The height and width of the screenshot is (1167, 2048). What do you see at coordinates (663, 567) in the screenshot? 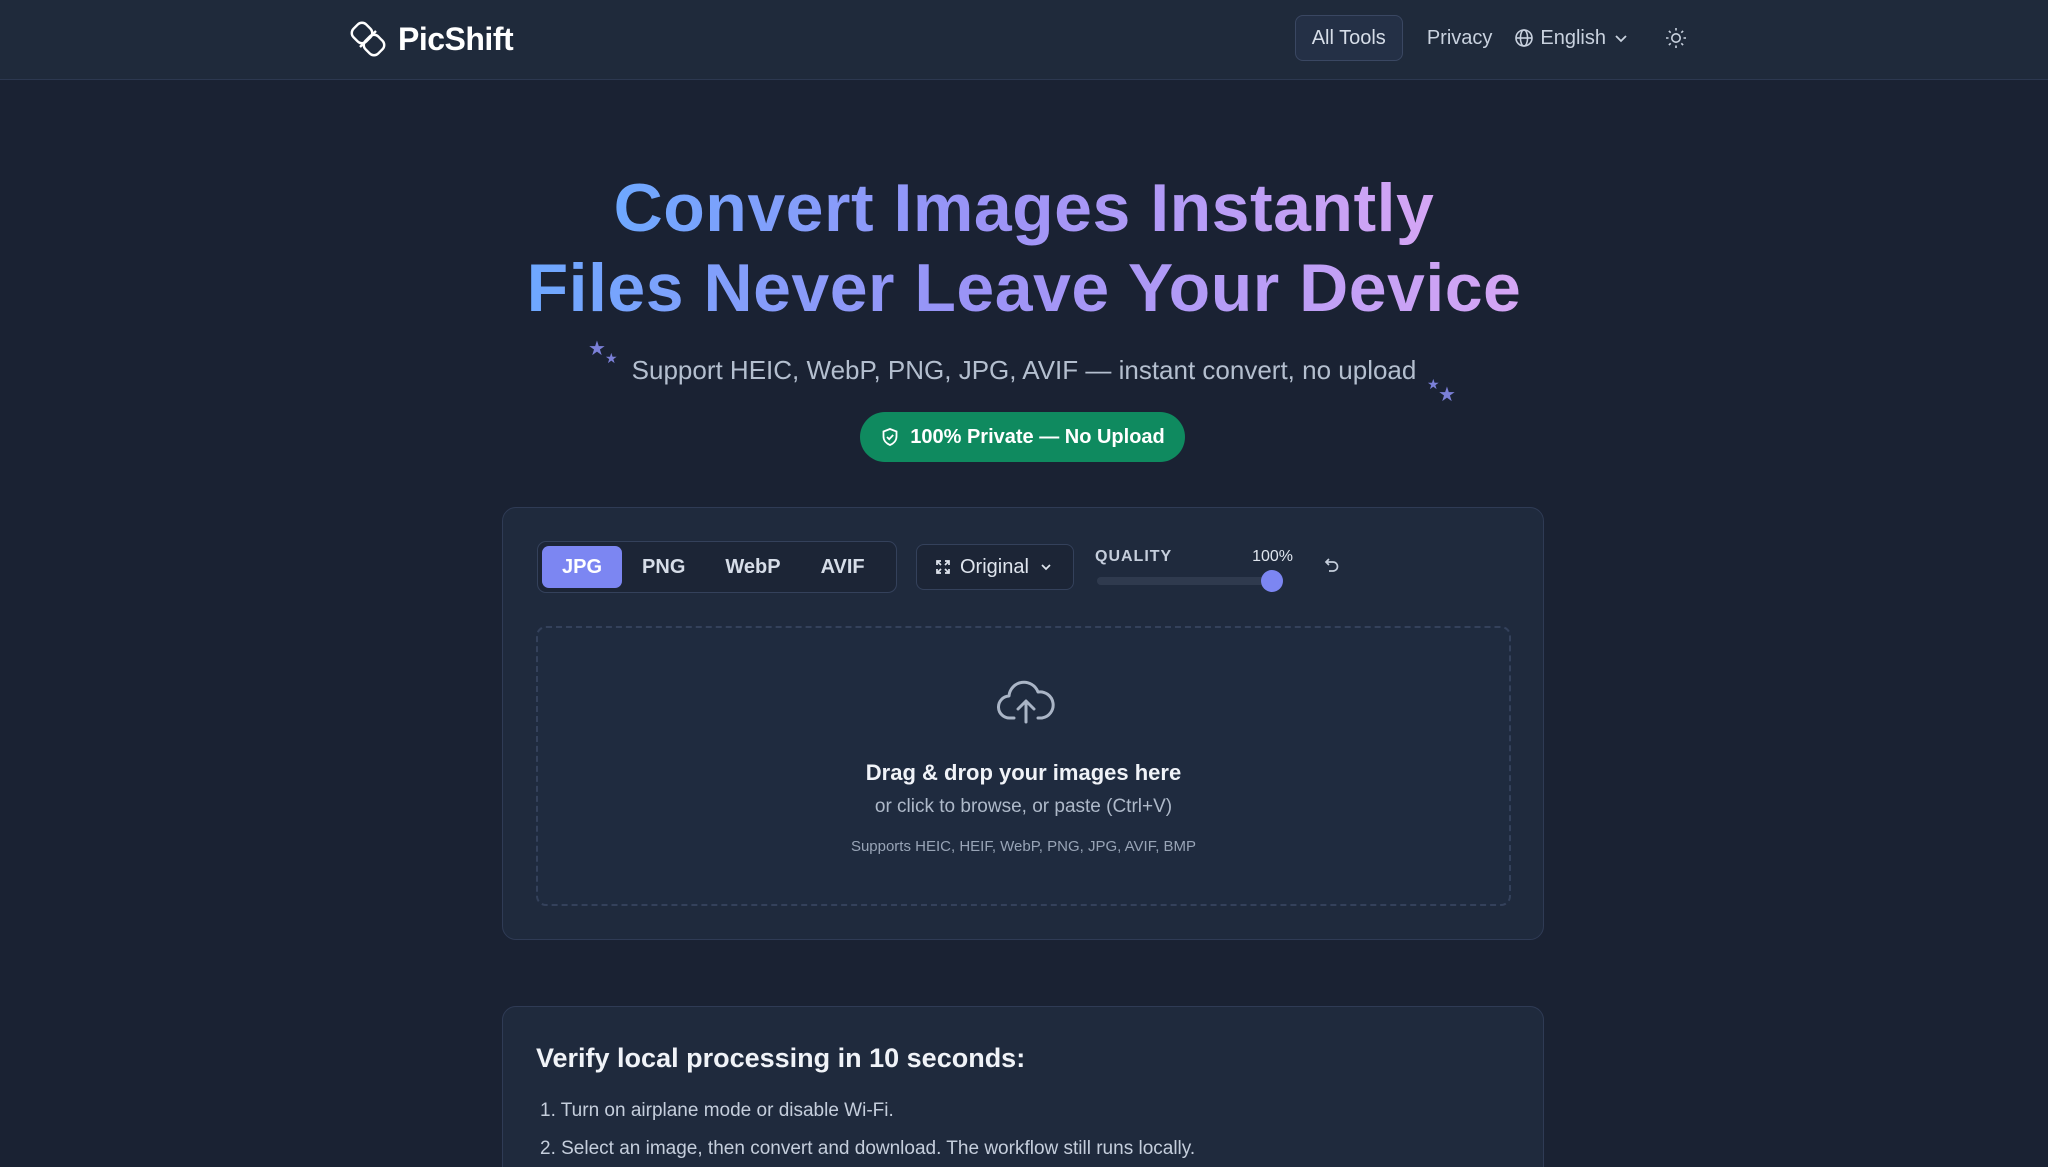
I see `format-tab-png: PNG` at bounding box center [663, 567].